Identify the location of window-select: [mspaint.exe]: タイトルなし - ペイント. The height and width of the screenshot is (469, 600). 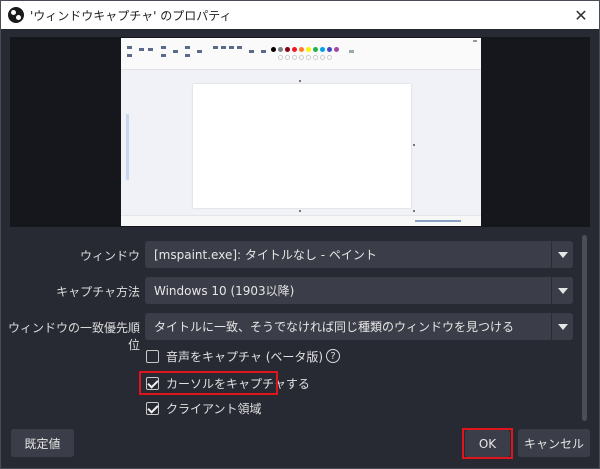
(359, 254).